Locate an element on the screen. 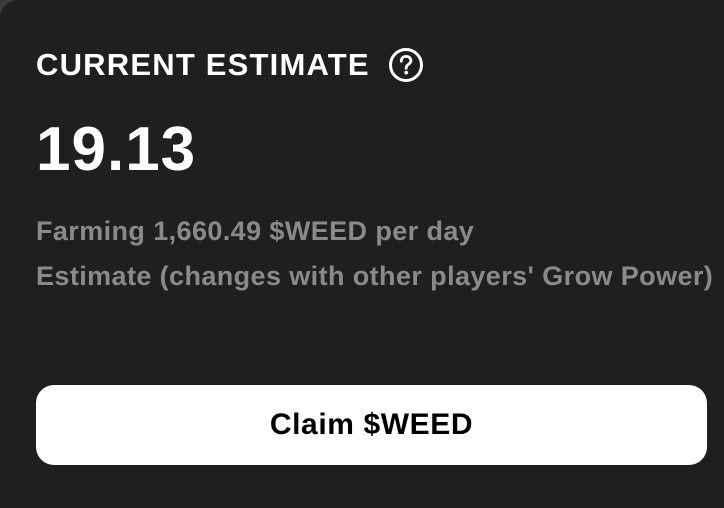  estimate-header: CURRENT ESTIMATE is located at coordinates (230, 65).